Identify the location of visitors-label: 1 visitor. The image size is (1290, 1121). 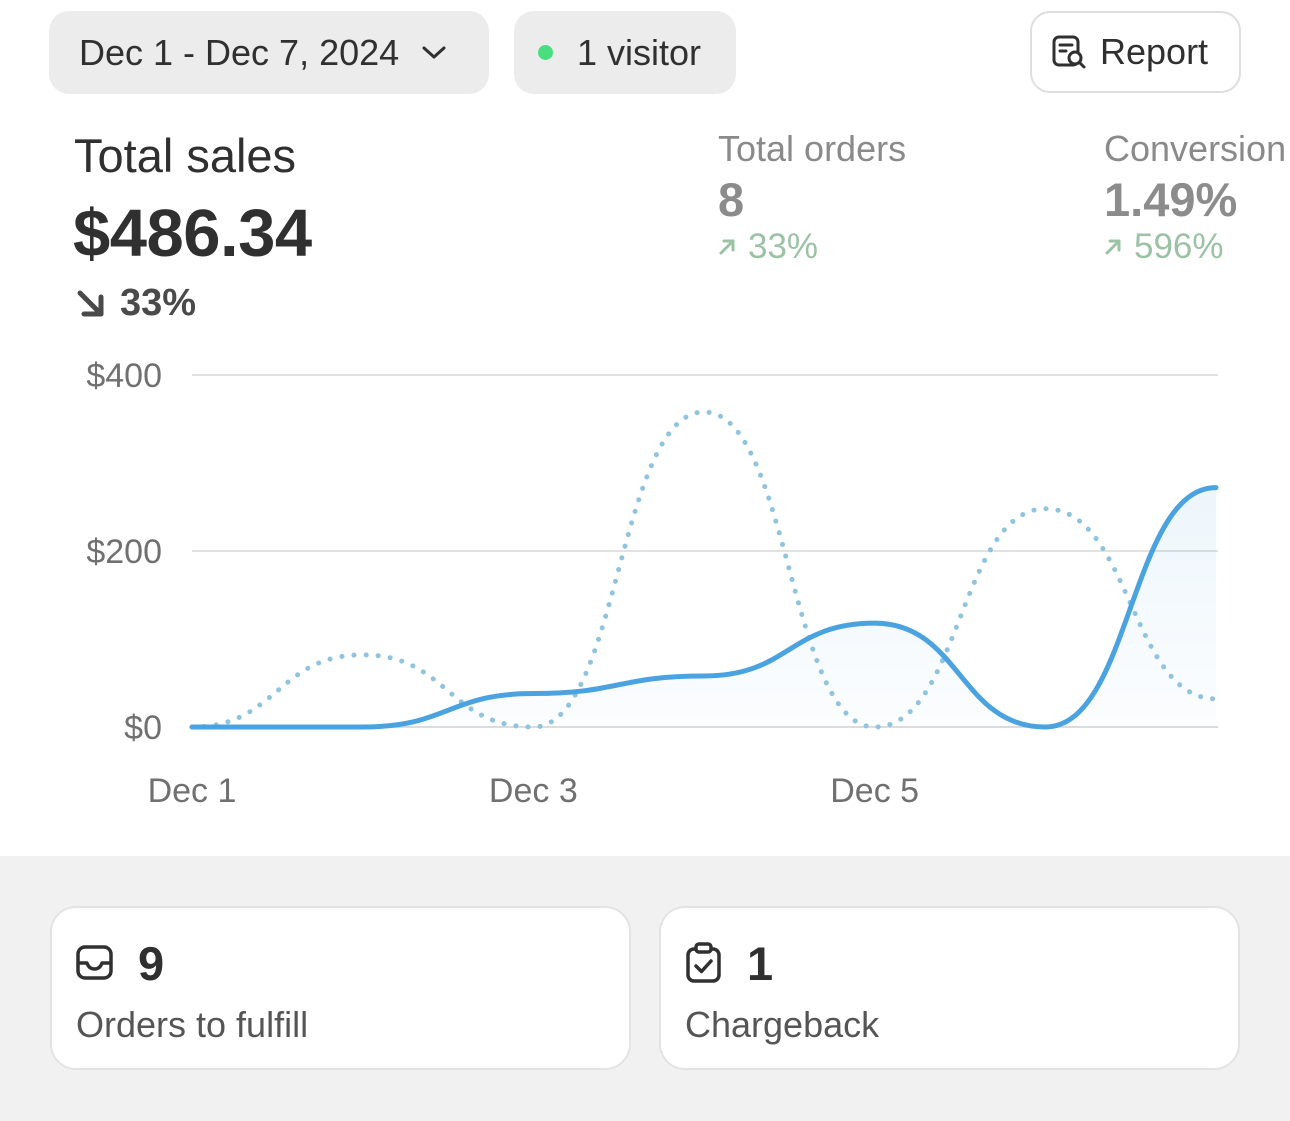
(639, 52).